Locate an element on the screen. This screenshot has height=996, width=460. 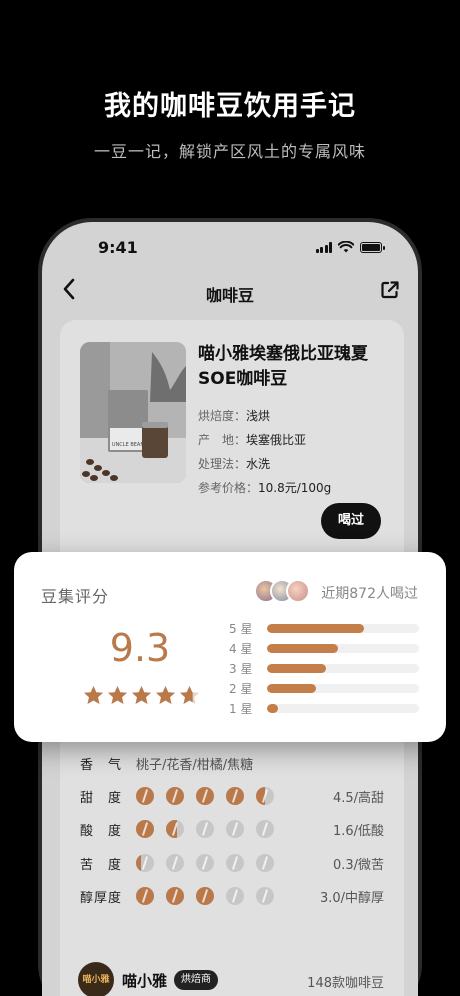
flavor-row: 苦 度 0.3/微苦 is located at coordinates (232, 863).